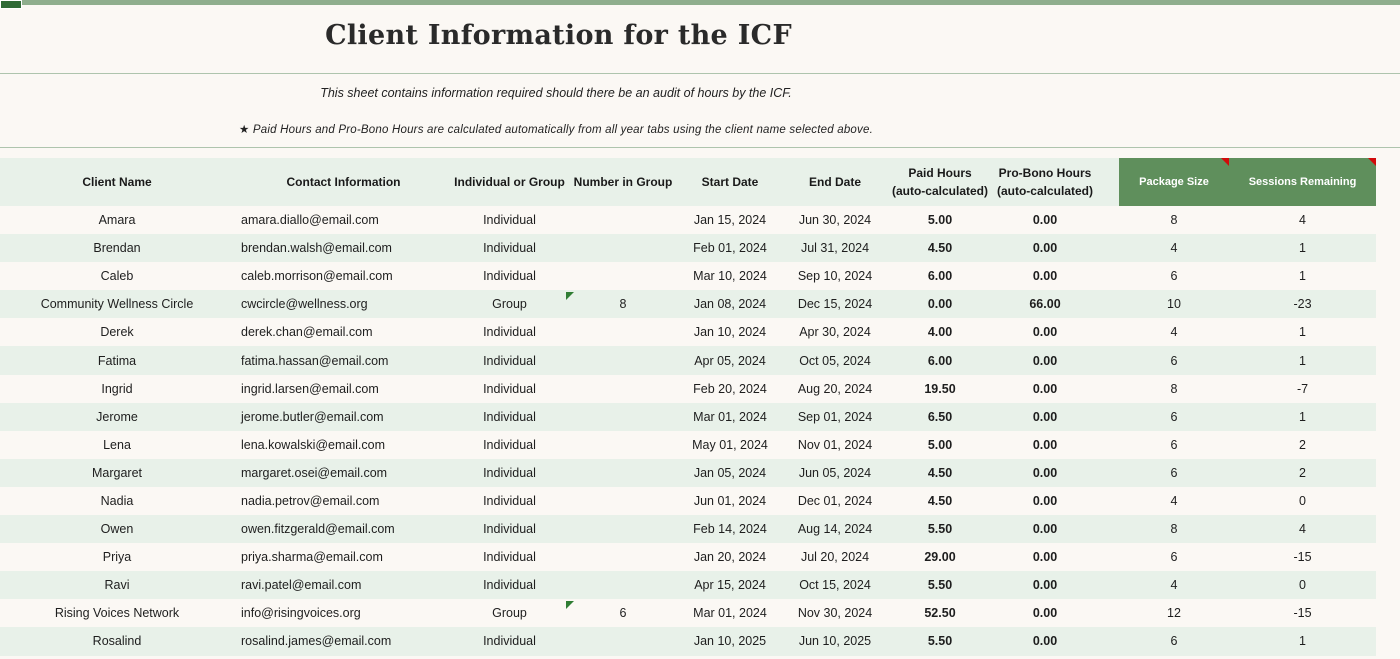 The image size is (1400, 659). Describe the element at coordinates (730, 220) in the screenshot. I see `start-date-cell: Jan 15, 2024` at that location.